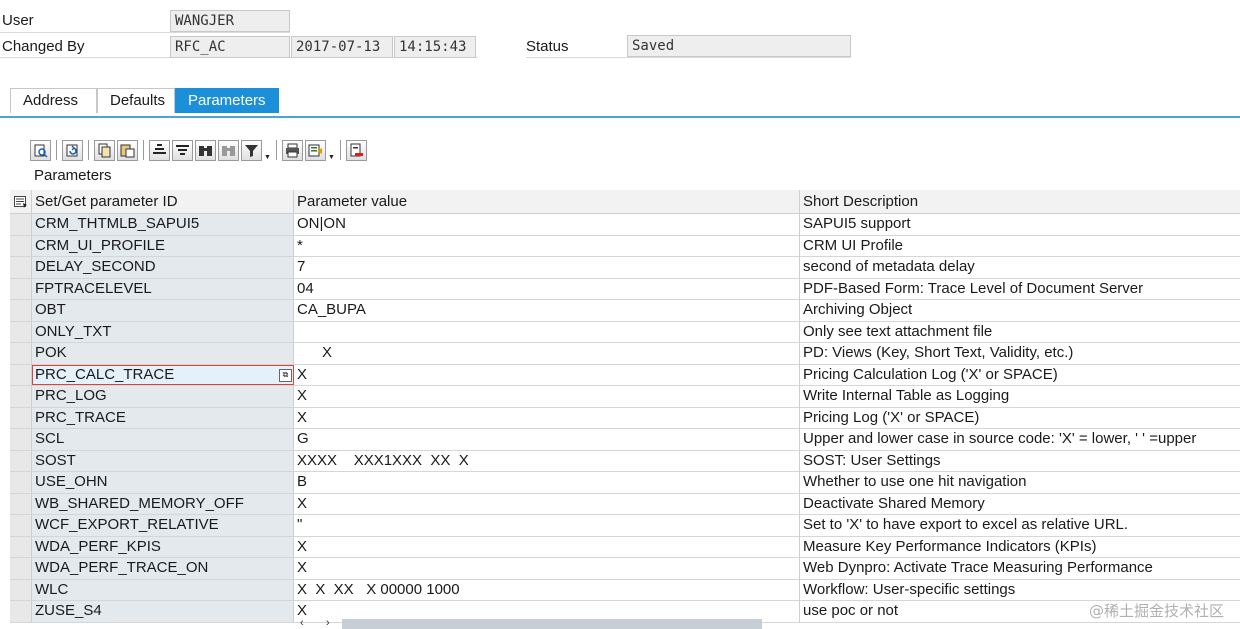  Describe the element at coordinates (163, 439) in the screenshot. I see `param-id-cell: SCL` at that location.